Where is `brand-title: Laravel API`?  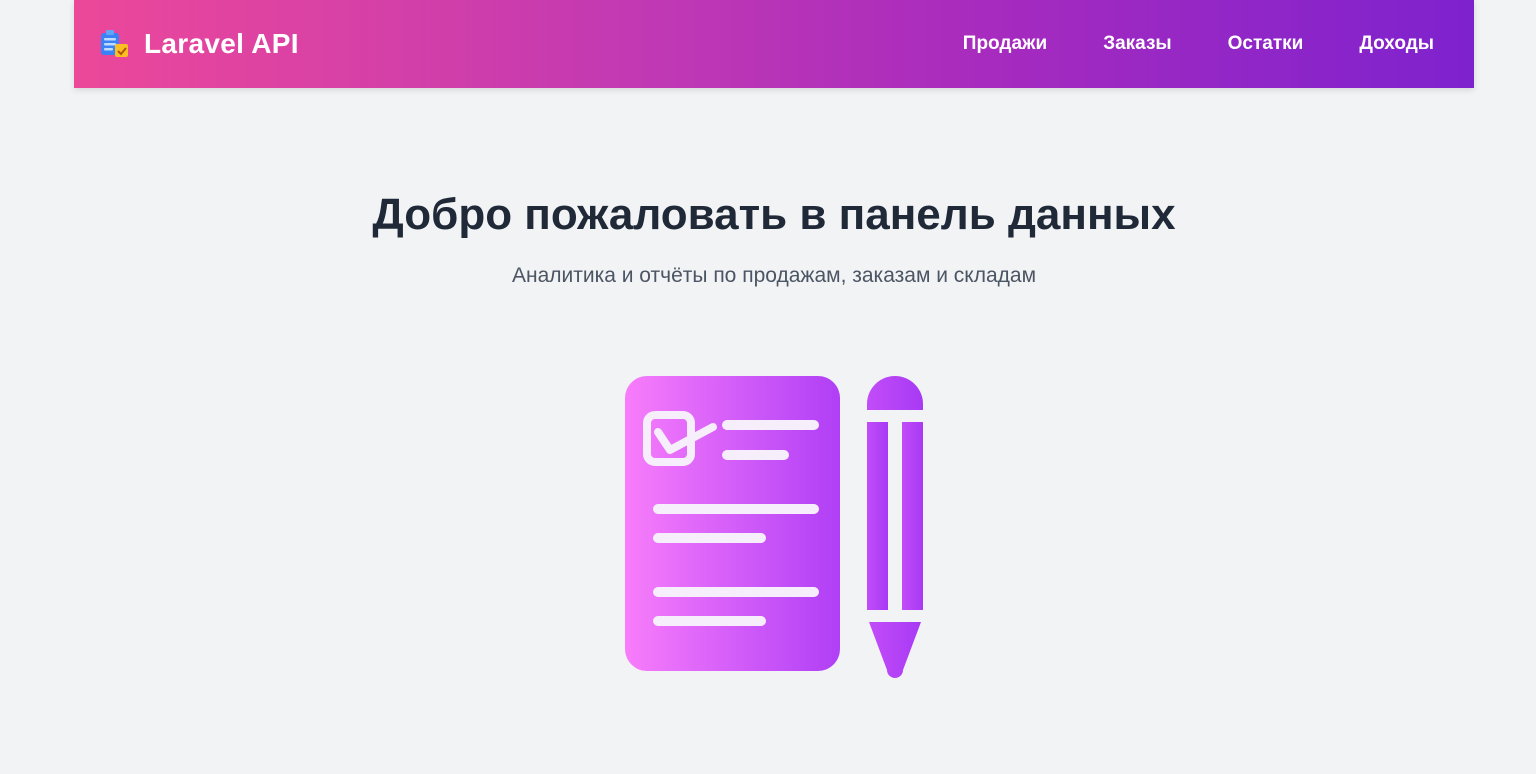
brand-title: Laravel API is located at coordinates (221, 43).